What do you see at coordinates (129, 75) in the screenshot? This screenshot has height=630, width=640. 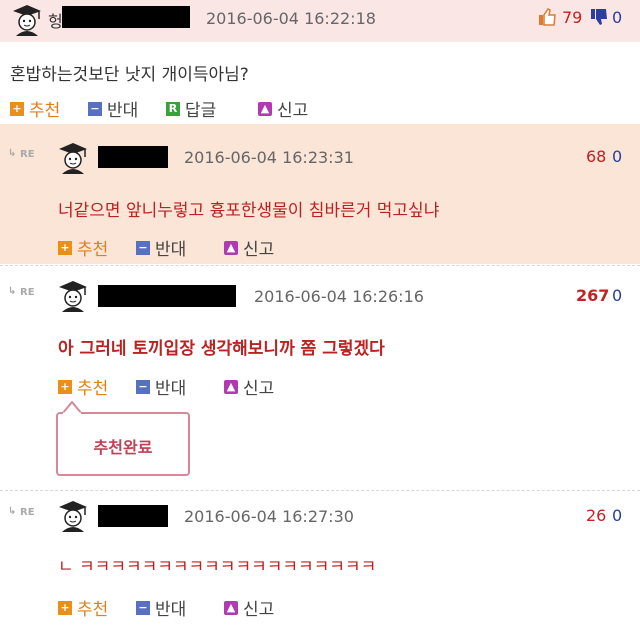 I see `comment-text: 혼밥하는것보단 낫지 개이득아님?` at bounding box center [129, 75].